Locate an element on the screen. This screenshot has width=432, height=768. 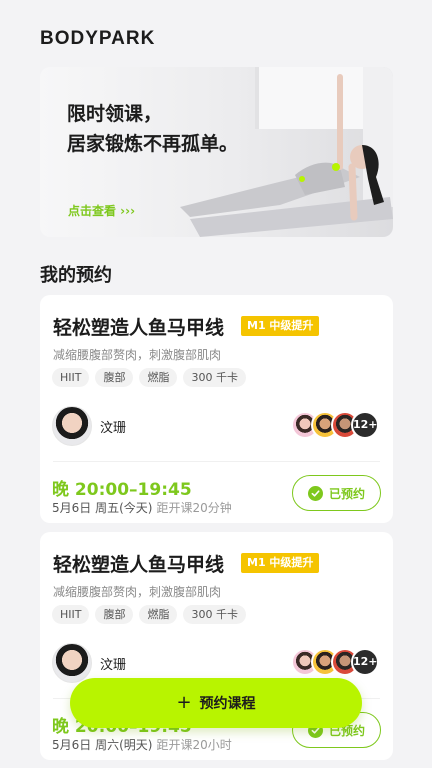
check-icon is located at coordinates (315, 493).